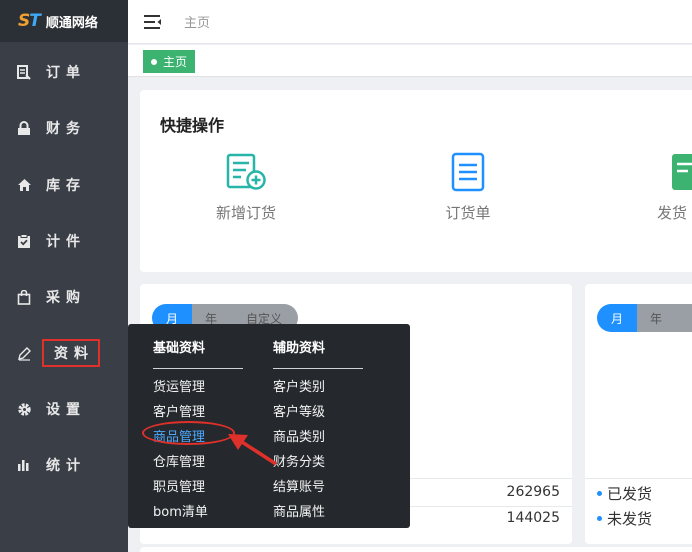 Image resolution: width=692 pixels, height=552 pixels. I want to click on sidebar-item-inventory: 库存, so click(64, 185).